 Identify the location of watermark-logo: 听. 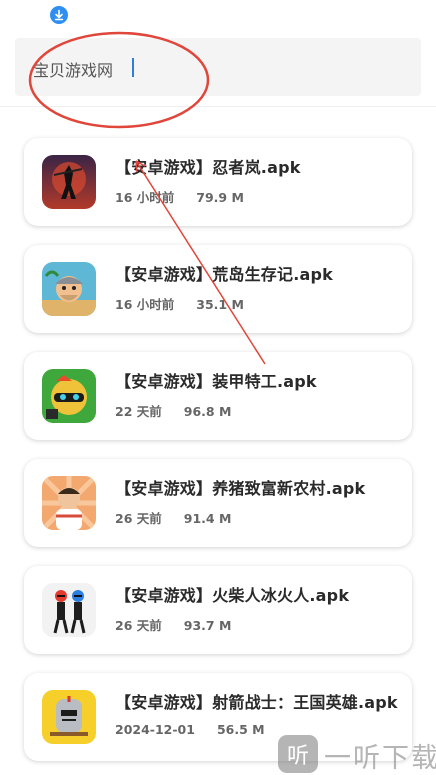
(298, 754).